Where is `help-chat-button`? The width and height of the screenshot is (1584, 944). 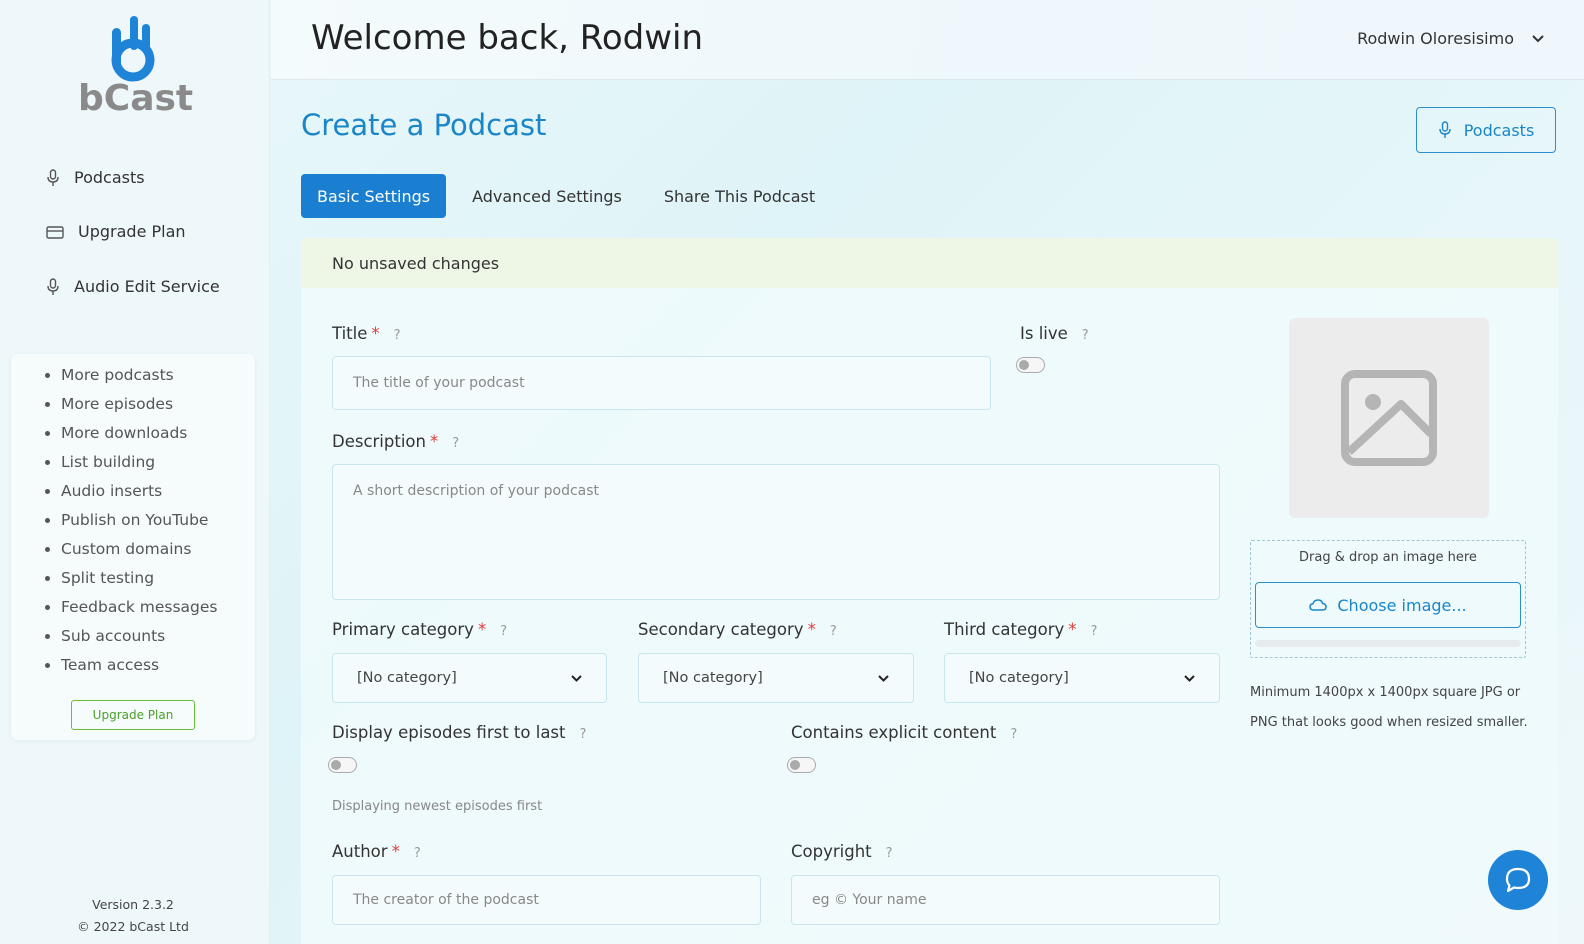 help-chat-button is located at coordinates (1518, 880).